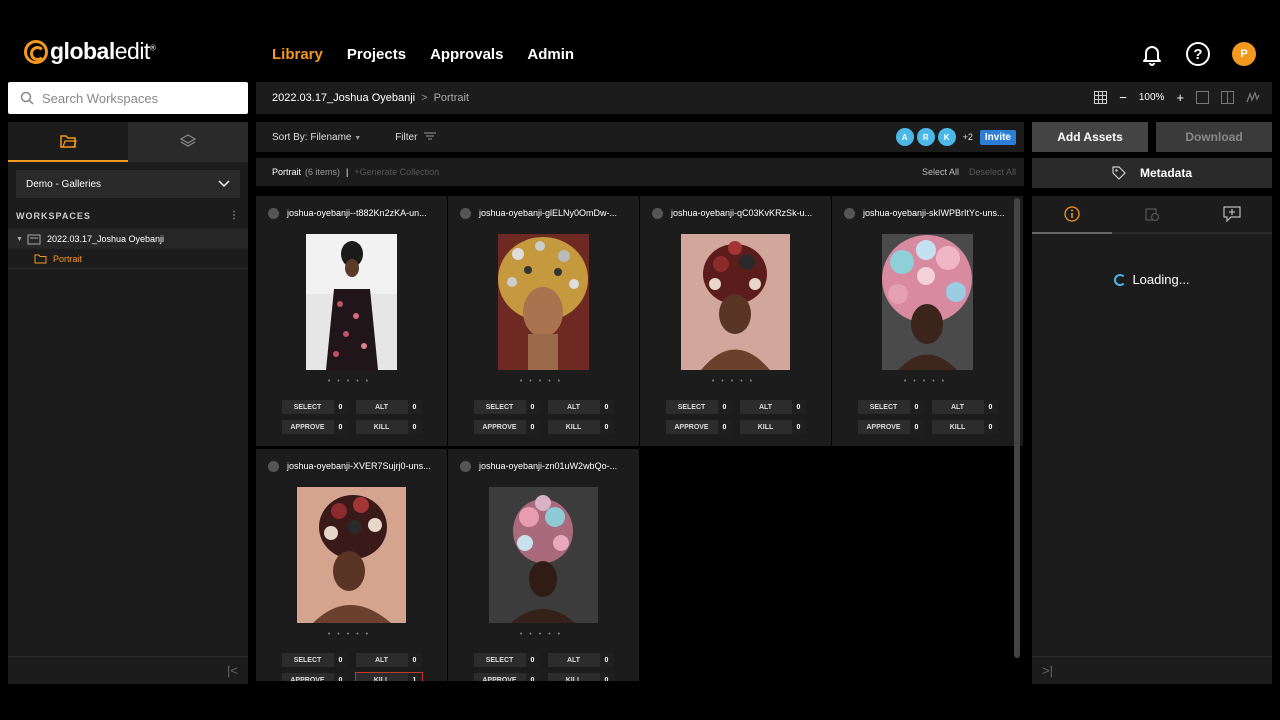  I want to click on sort-dropdown: Sort By: Filename ▼, so click(316, 137).